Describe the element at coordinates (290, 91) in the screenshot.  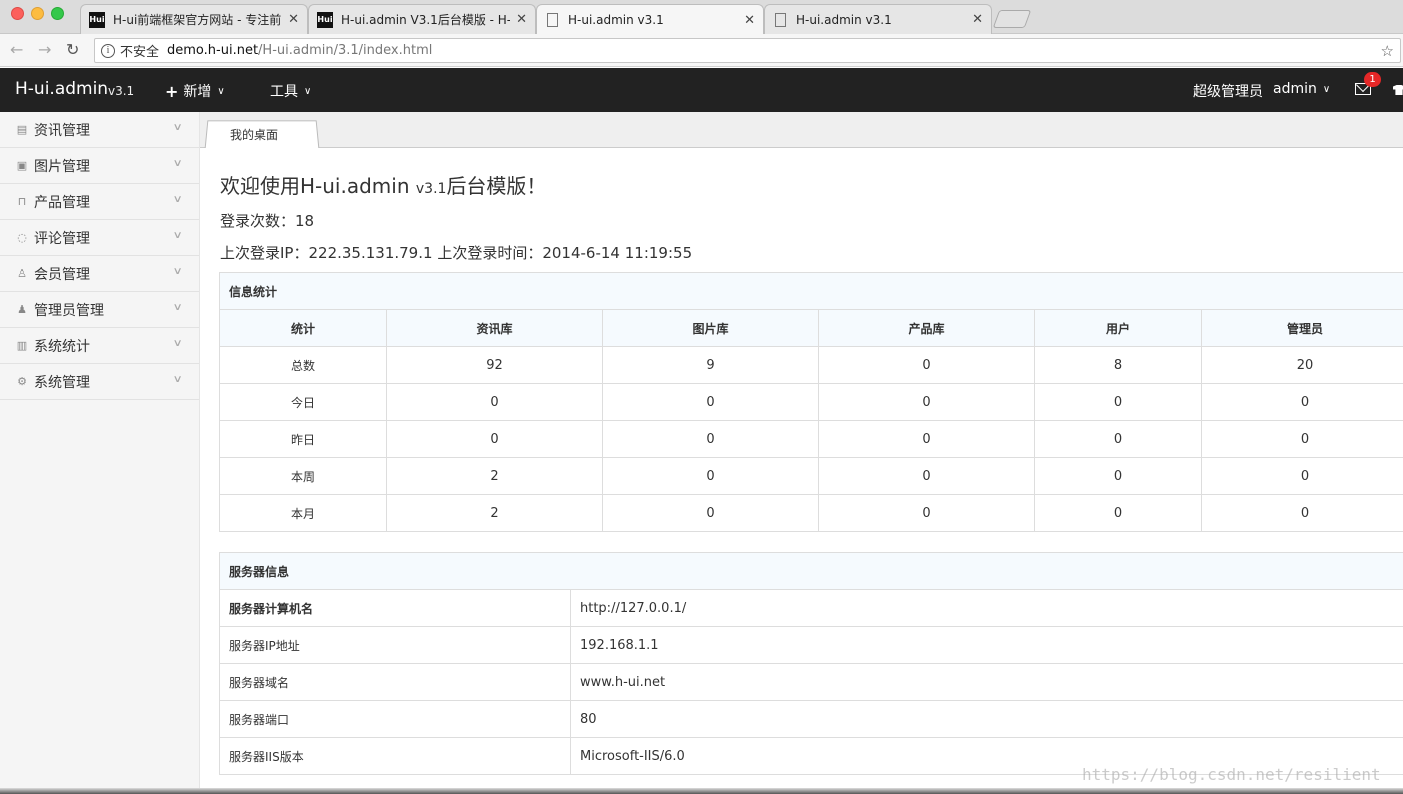
I see `nav-tools-menu: 工具 ∨` at that location.